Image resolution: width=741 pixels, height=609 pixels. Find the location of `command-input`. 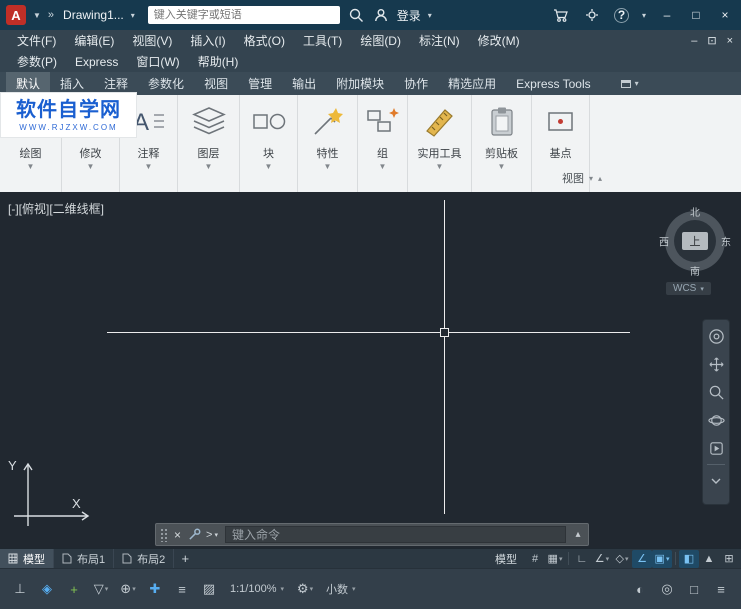

command-input is located at coordinates (395, 534).